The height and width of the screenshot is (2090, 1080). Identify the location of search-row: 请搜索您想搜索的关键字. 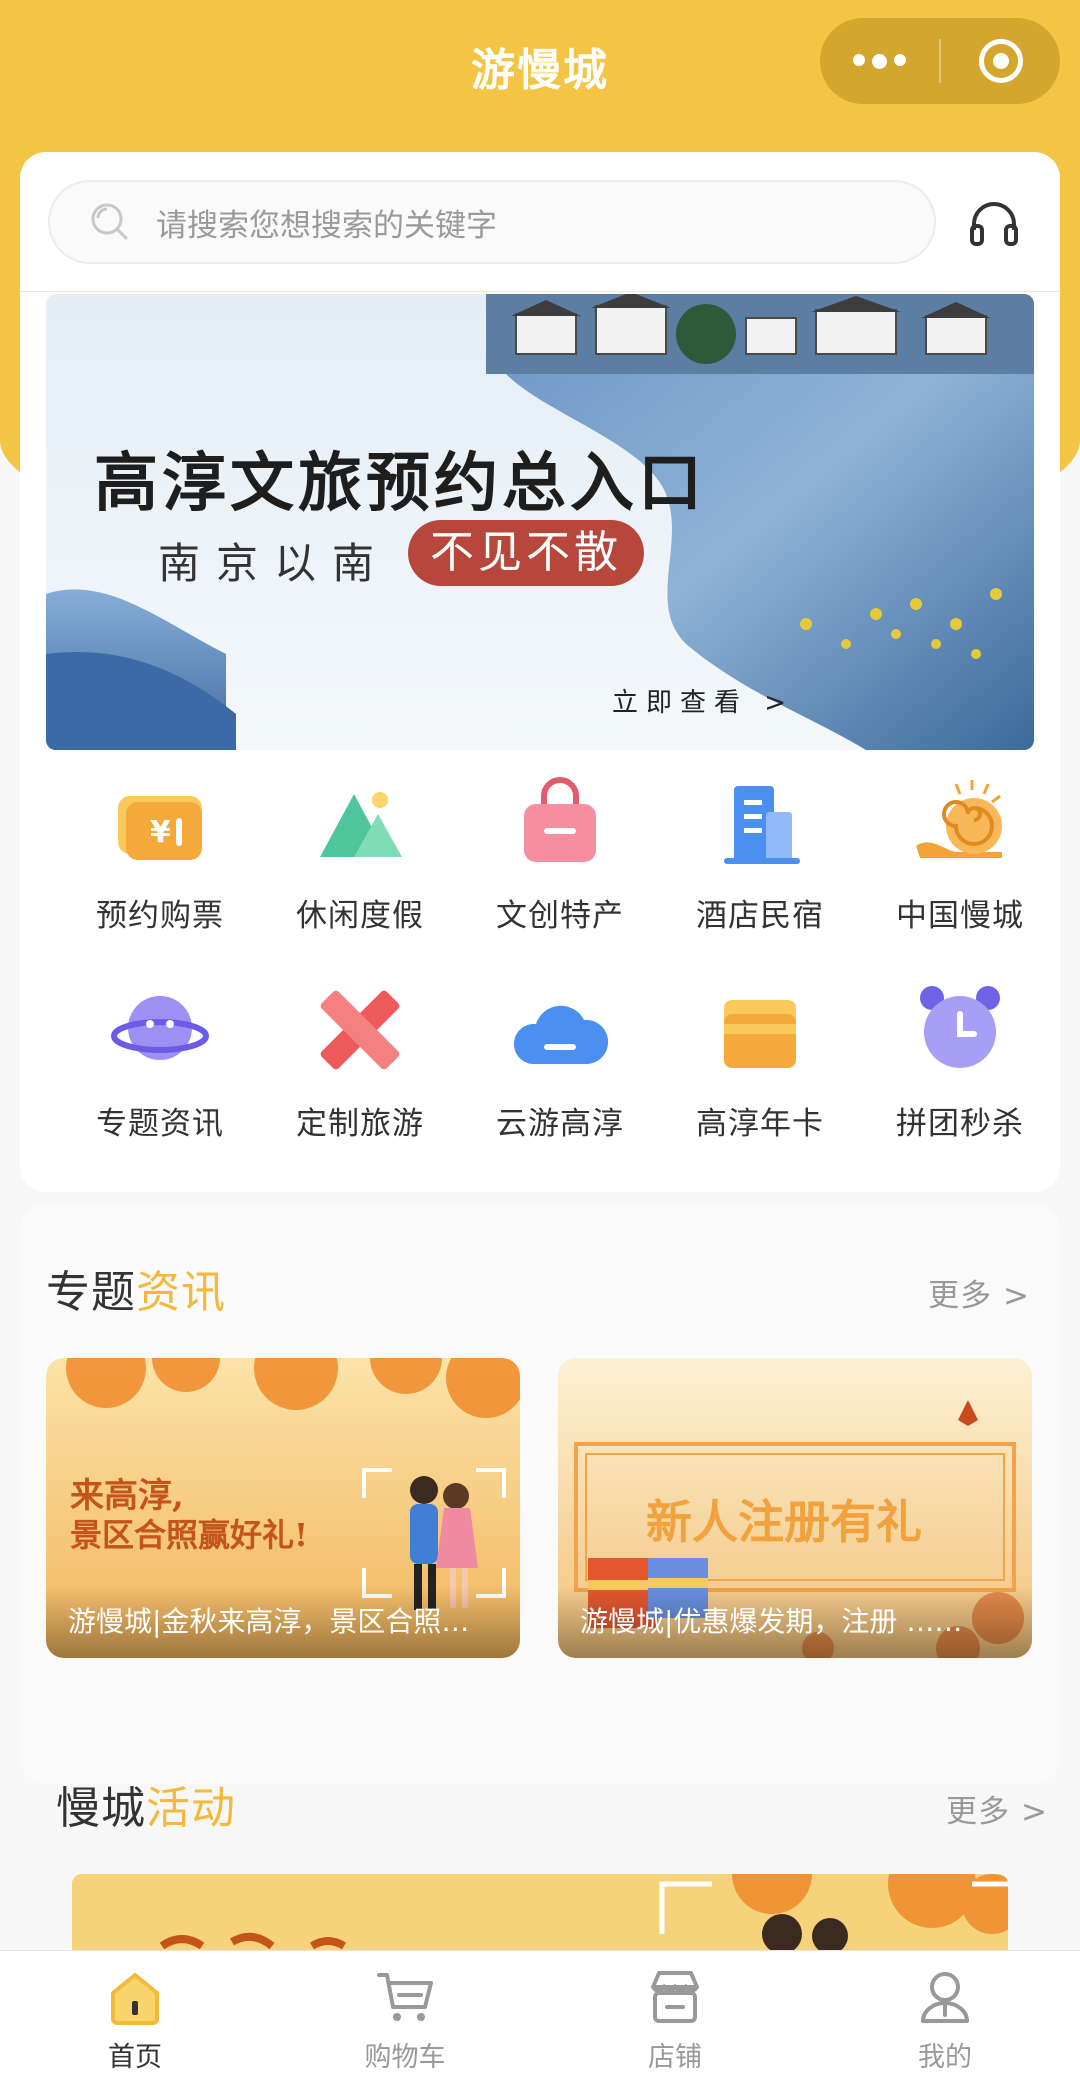
(540, 222).